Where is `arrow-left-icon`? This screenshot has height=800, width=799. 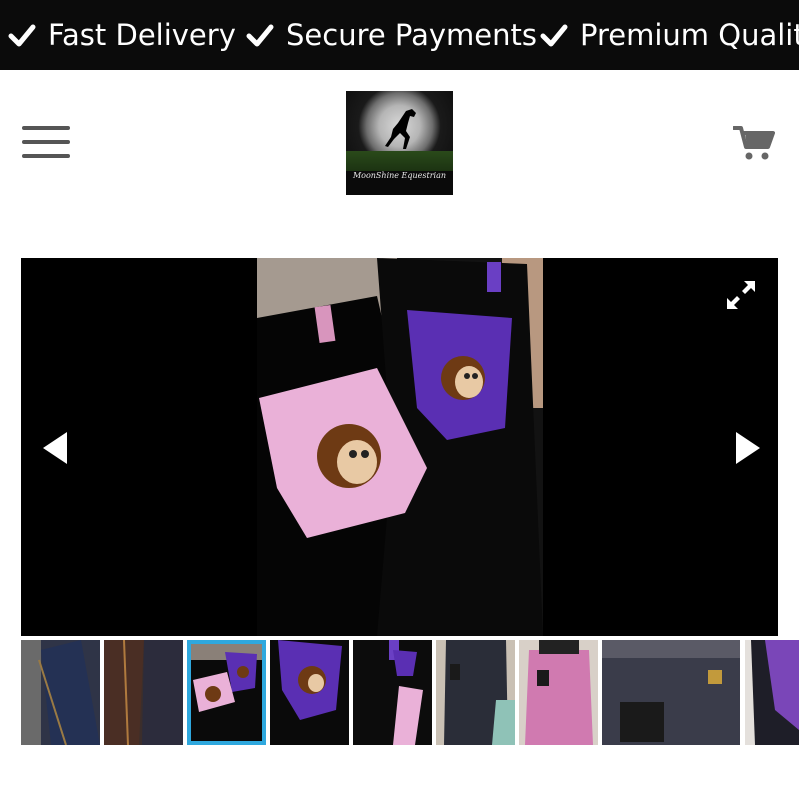
arrow-left-icon is located at coordinates (56, 448).